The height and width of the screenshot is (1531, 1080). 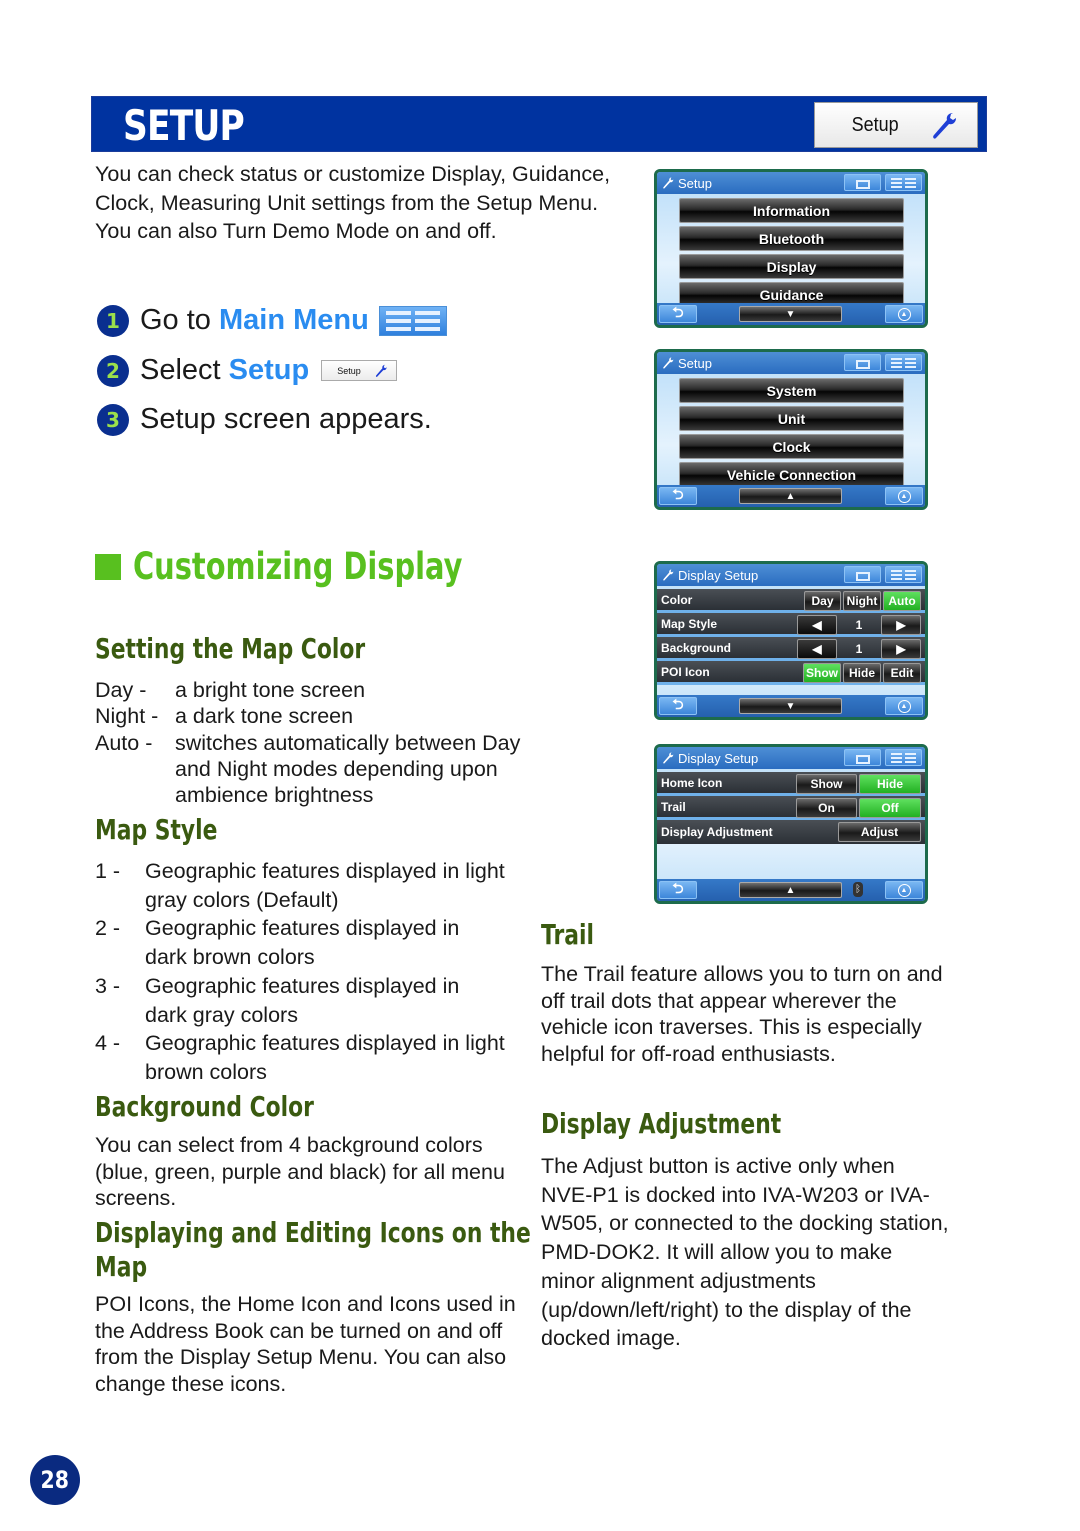 I want to click on menu-item-system: System, so click(x=791, y=390).